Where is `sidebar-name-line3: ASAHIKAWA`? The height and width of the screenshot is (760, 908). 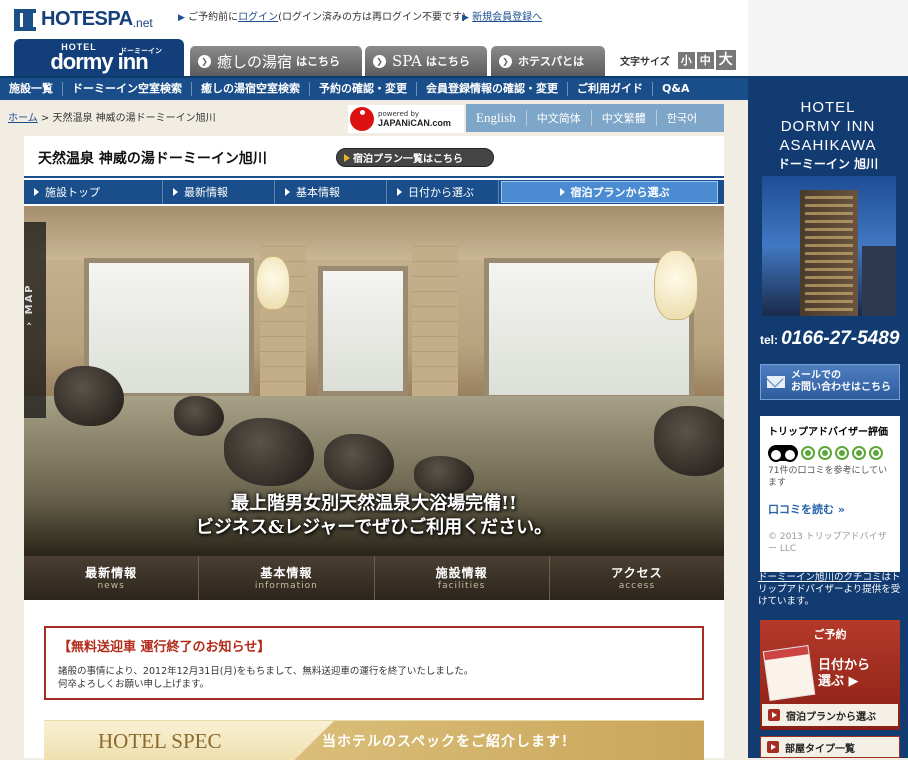 sidebar-name-line3: ASAHIKAWA is located at coordinates (828, 145).